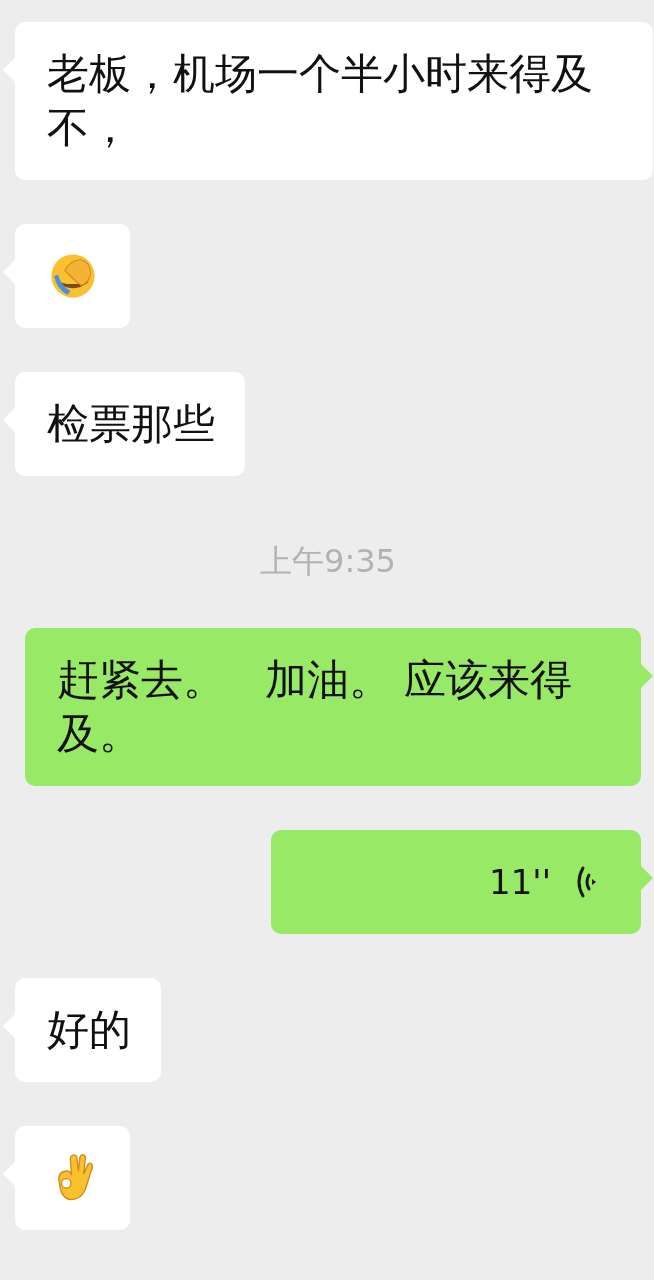  Describe the element at coordinates (88, 1030) in the screenshot. I see `message-bubble: 好的` at that location.